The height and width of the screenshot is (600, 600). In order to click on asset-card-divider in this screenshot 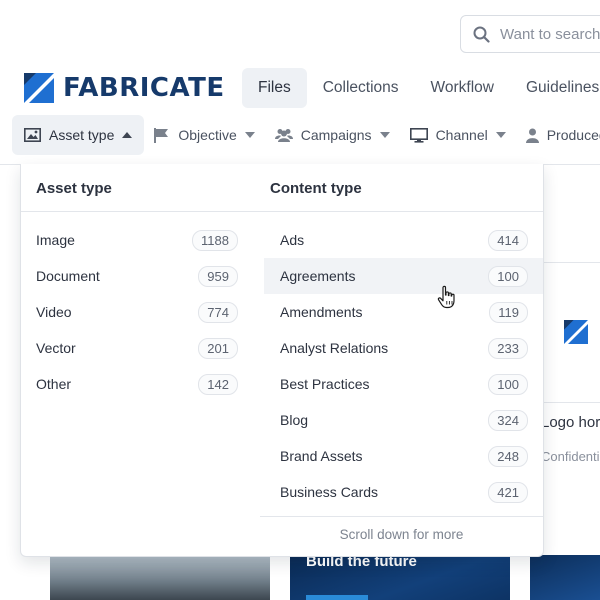, I will do `click(570, 402)`.